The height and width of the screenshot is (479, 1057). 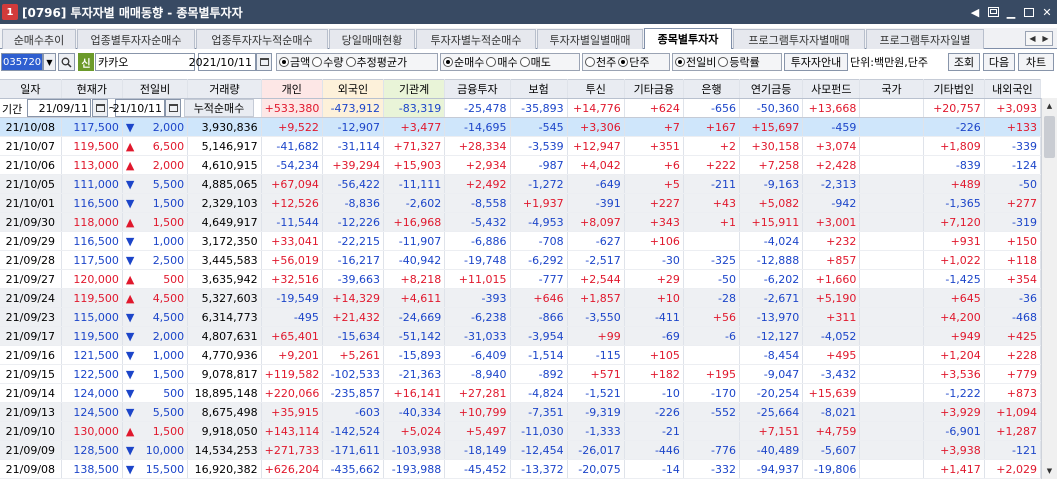 What do you see at coordinates (596, 412) in the screenshot?
I see `investor-value-cell: -9,319` at bounding box center [596, 412].